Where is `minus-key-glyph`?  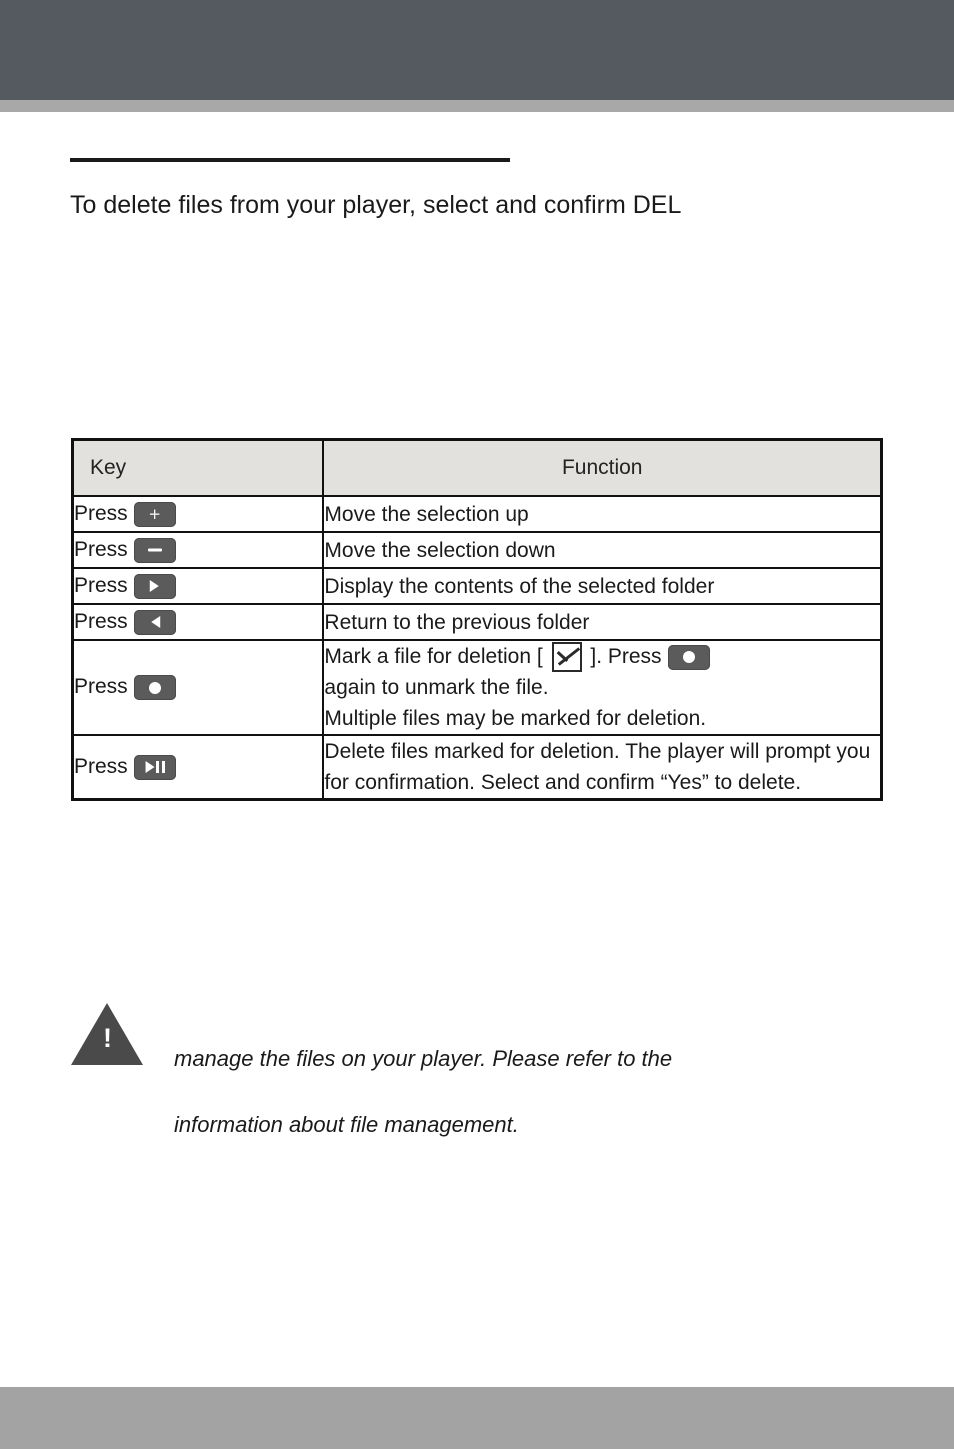
minus-key-glyph is located at coordinates (154, 550).